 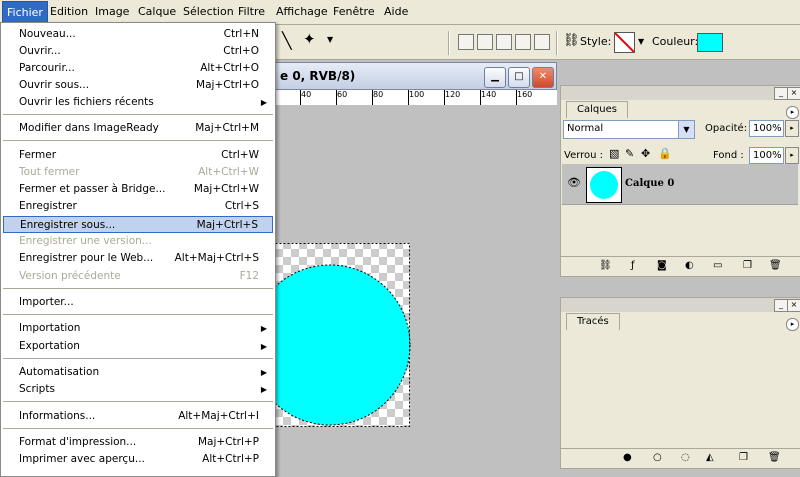 What do you see at coordinates (726, 128) in the screenshot?
I see `opacity-label: Opacité:` at bounding box center [726, 128].